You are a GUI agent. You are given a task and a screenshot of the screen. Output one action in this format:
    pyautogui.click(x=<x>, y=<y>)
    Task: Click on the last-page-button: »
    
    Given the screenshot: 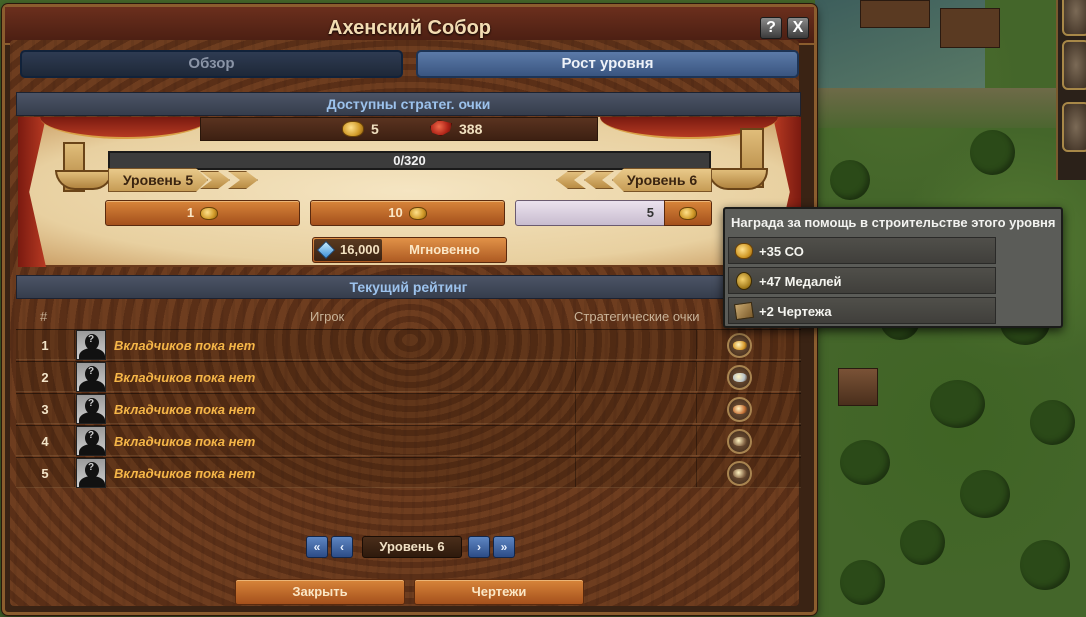 What is the action you would take?
    pyautogui.click(x=504, y=547)
    